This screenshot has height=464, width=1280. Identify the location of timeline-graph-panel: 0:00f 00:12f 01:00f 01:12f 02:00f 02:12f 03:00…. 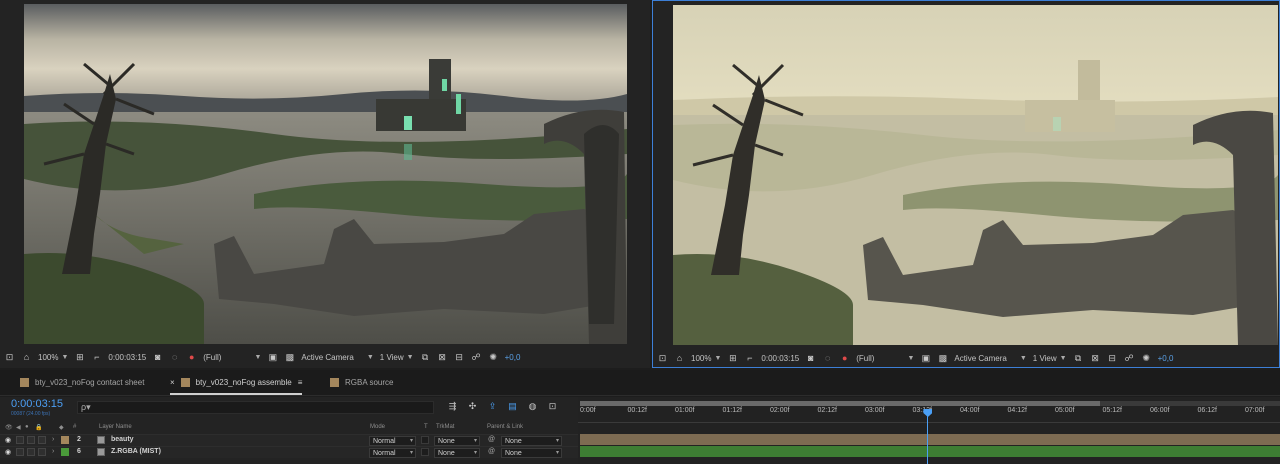
(929, 430).